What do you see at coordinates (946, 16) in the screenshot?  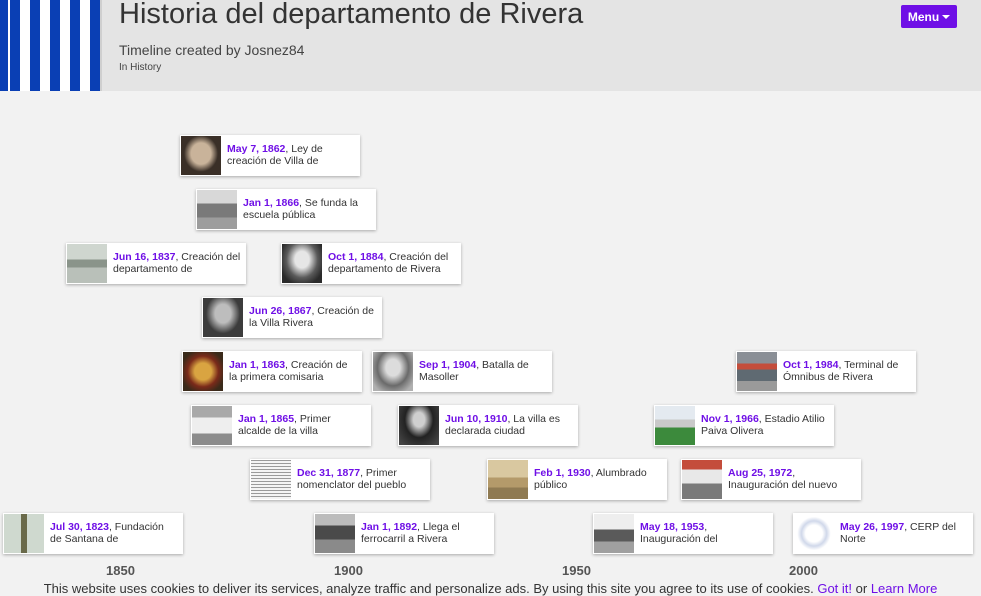 I see `caret-down-icon` at bounding box center [946, 16].